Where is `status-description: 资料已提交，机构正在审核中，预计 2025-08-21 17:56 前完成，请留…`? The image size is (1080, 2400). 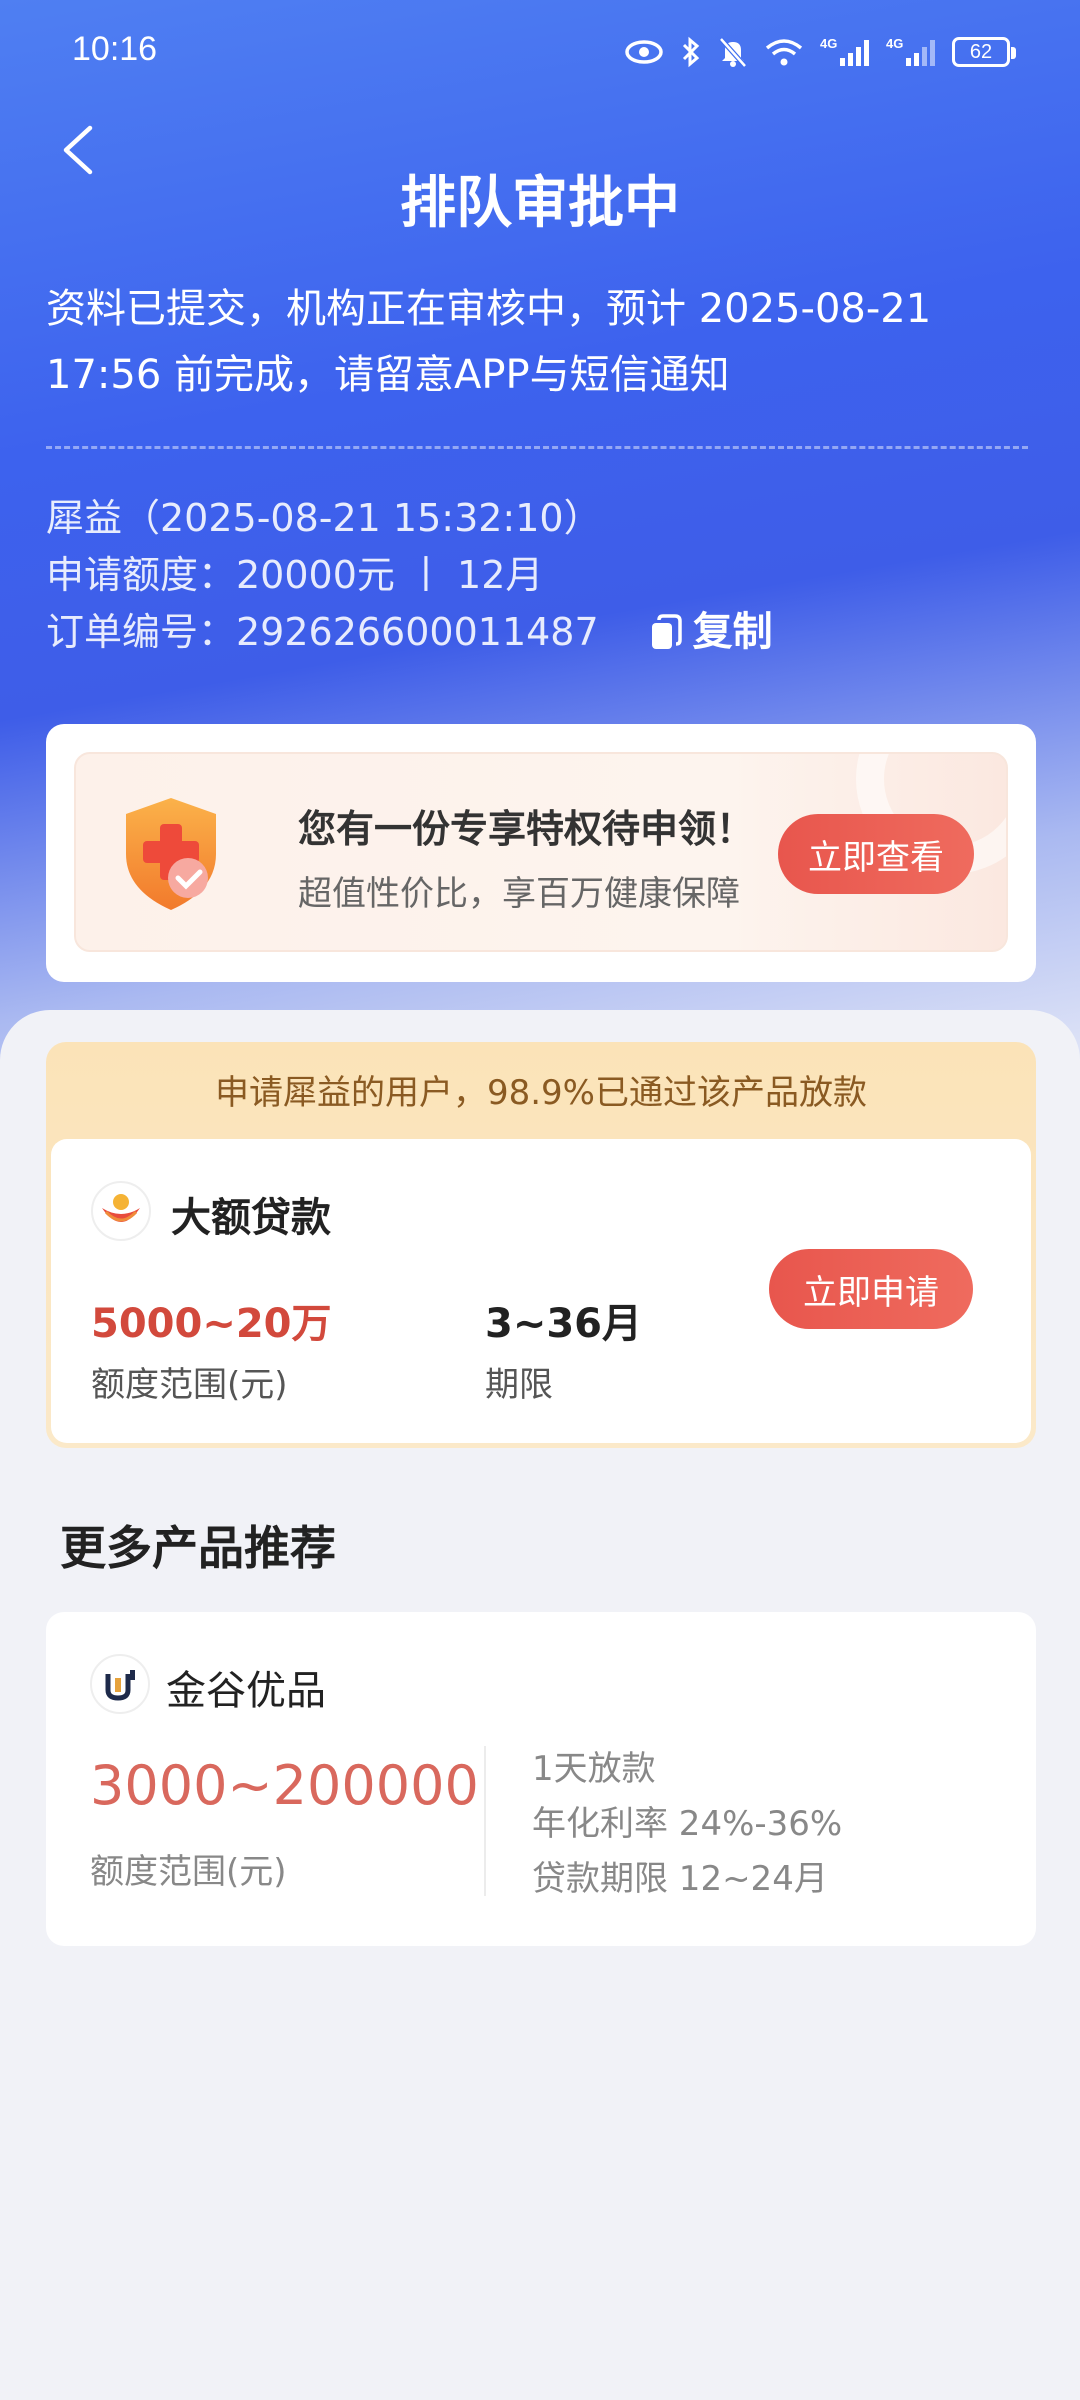
status-description: 资料已提交，机构正在审核中，预计 2025-08-21 17:56 前完成，请留… is located at coordinates (489, 342).